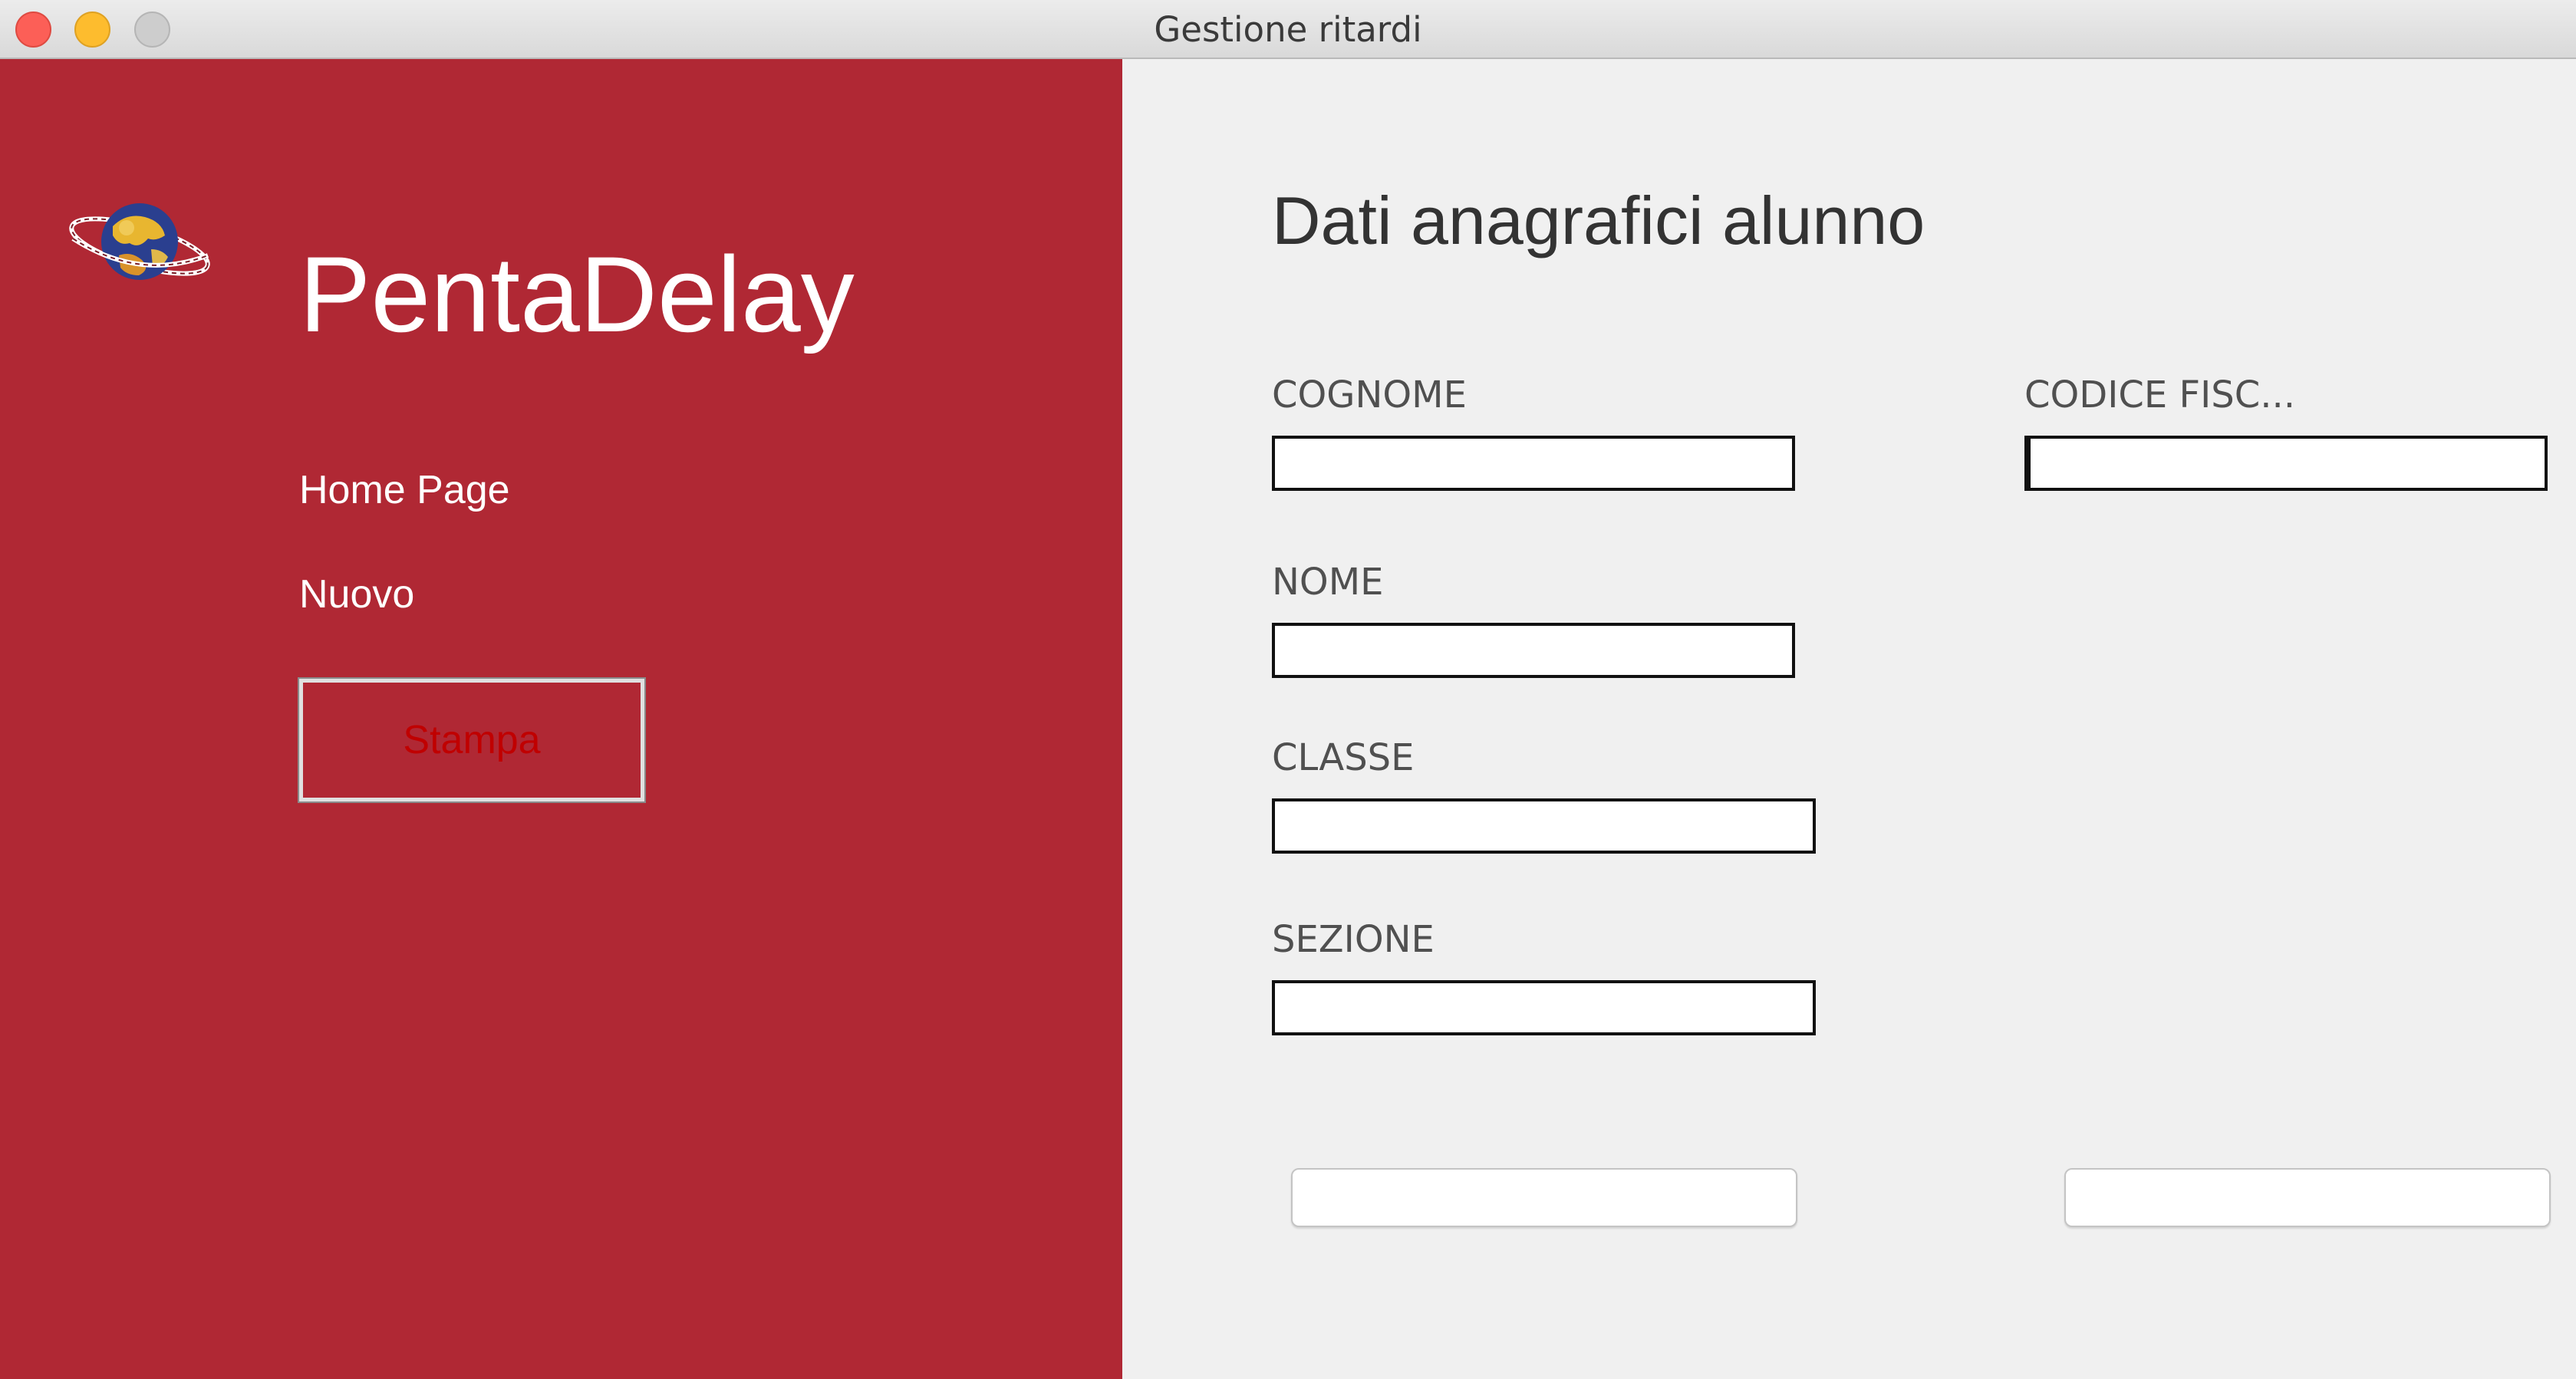 The image size is (2576, 1379). What do you see at coordinates (1544, 1197) in the screenshot?
I see `form-action-button-left` at bounding box center [1544, 1197].